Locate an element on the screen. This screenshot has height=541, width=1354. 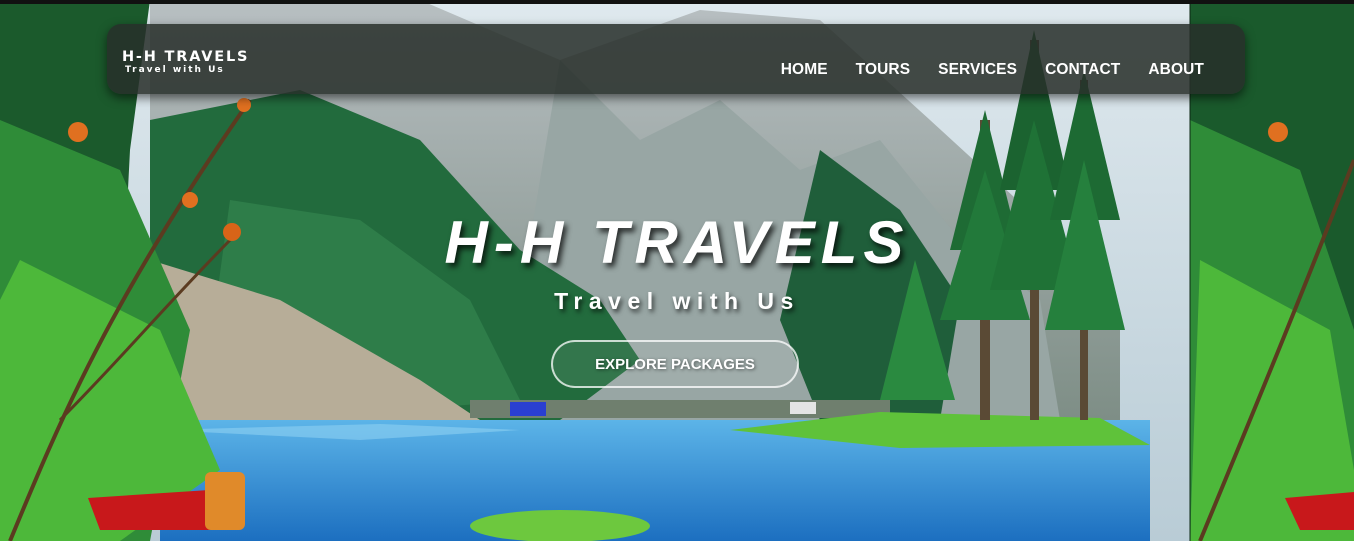
nav-item-tours: TOURS is located at coordinates (883, 70).